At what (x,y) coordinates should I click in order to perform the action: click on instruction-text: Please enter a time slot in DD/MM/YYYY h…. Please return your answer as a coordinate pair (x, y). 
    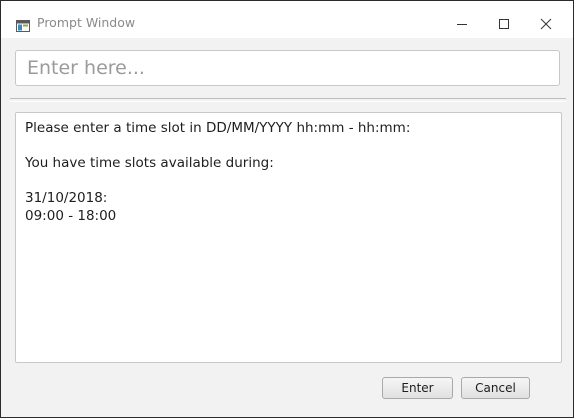
    Looking at the image, I should click on (218, 128).